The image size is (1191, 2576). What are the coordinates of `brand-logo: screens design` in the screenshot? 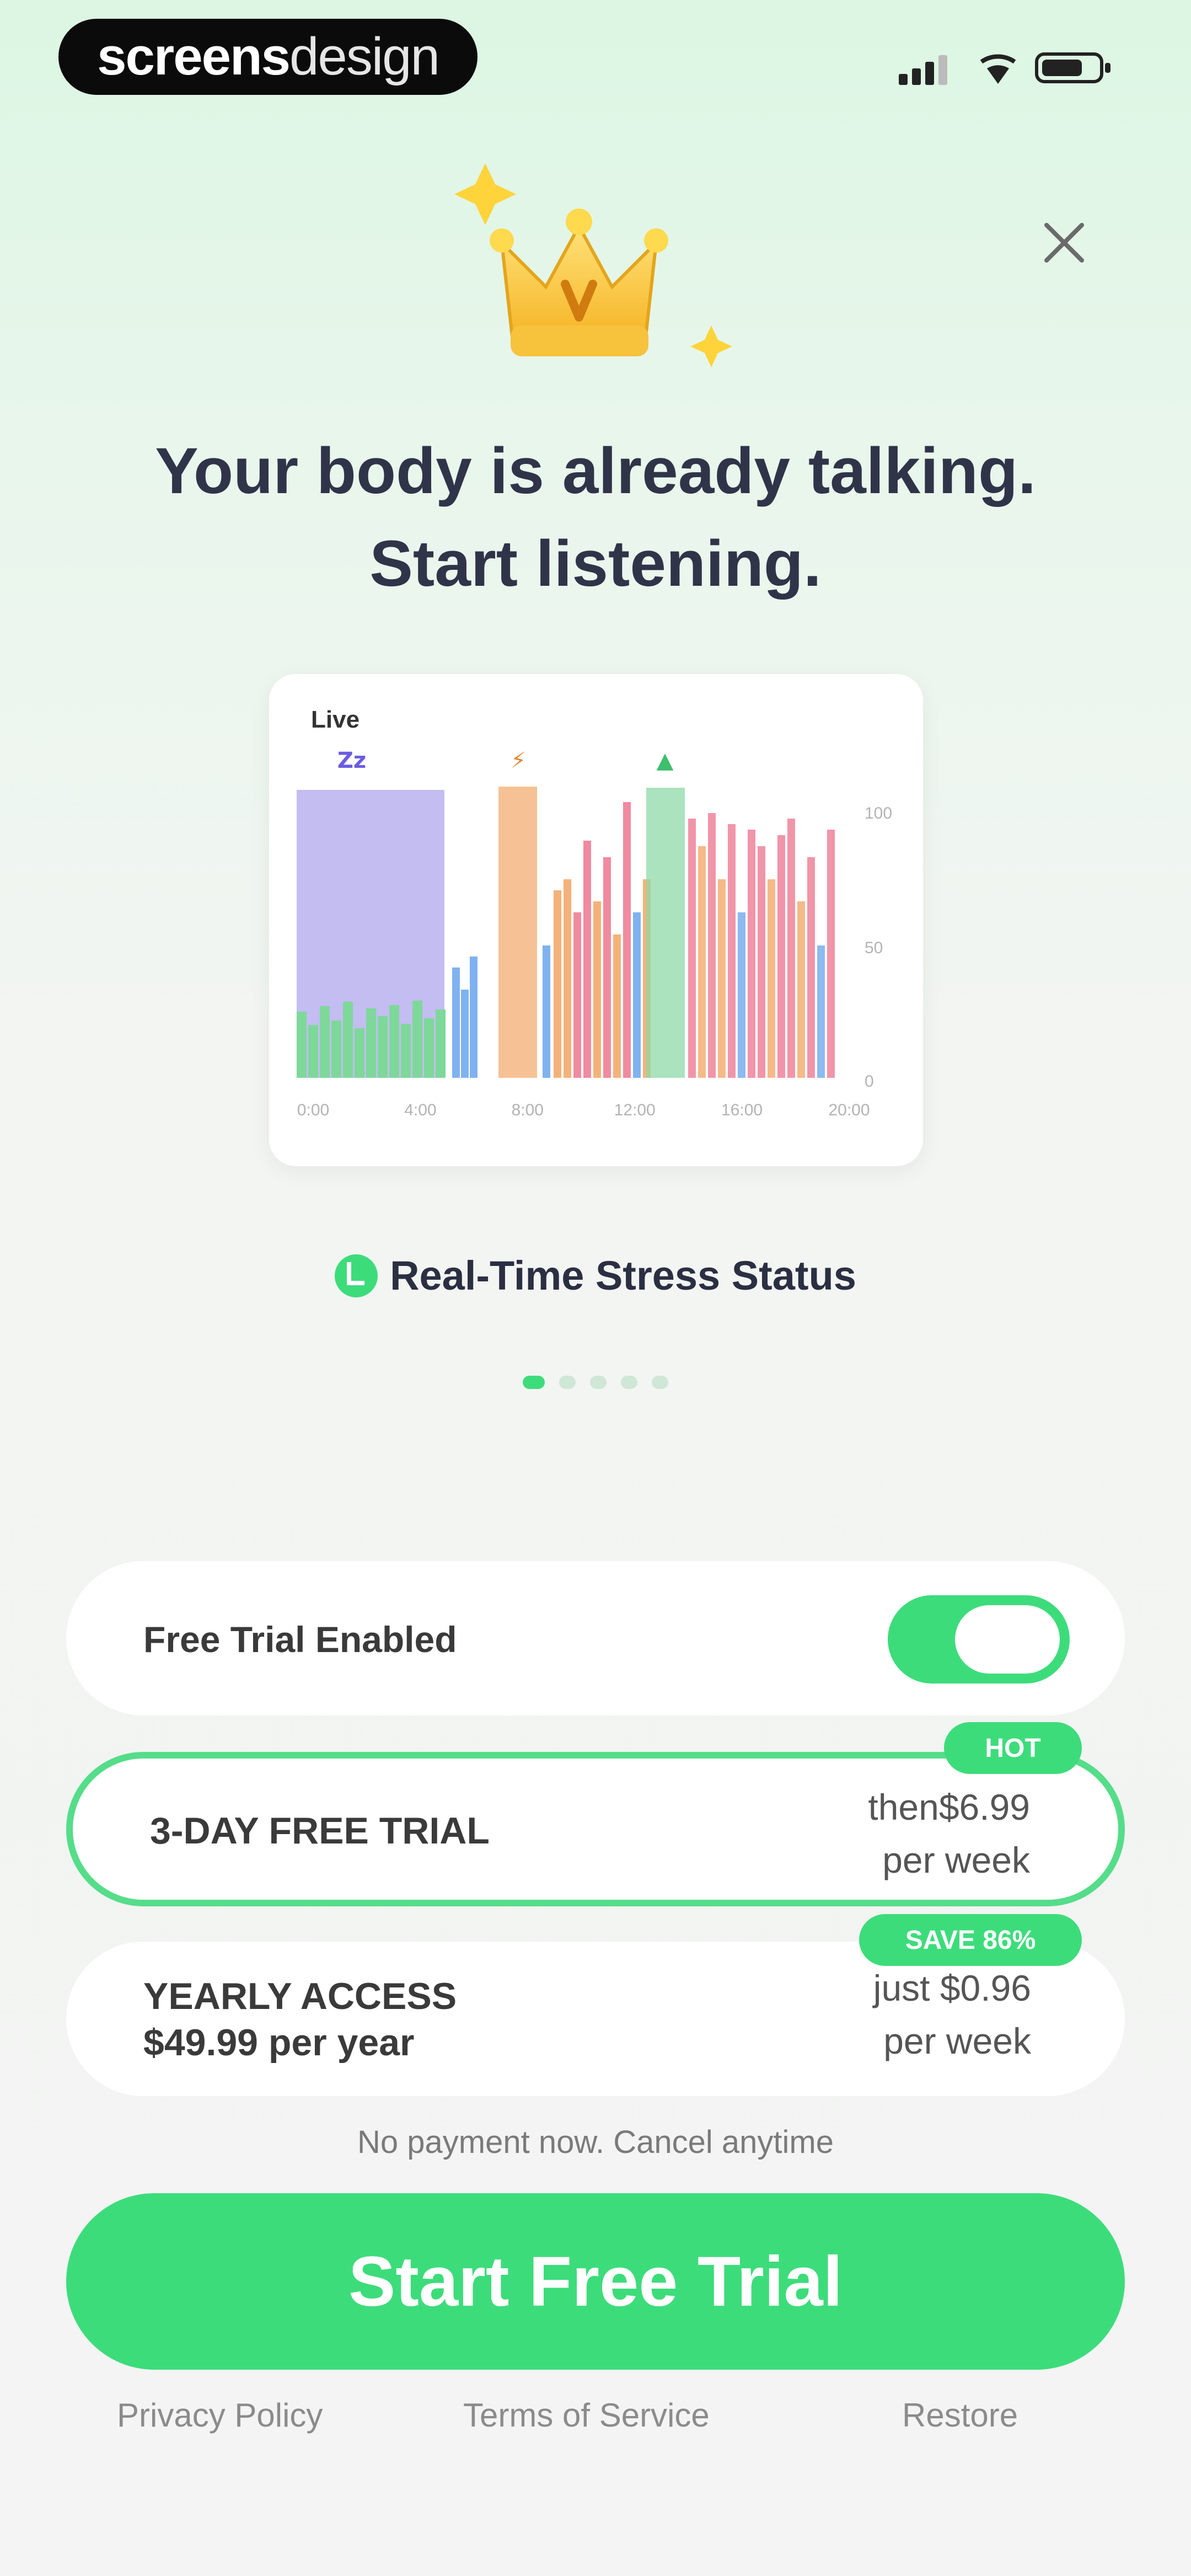 It's located at (268, 57).